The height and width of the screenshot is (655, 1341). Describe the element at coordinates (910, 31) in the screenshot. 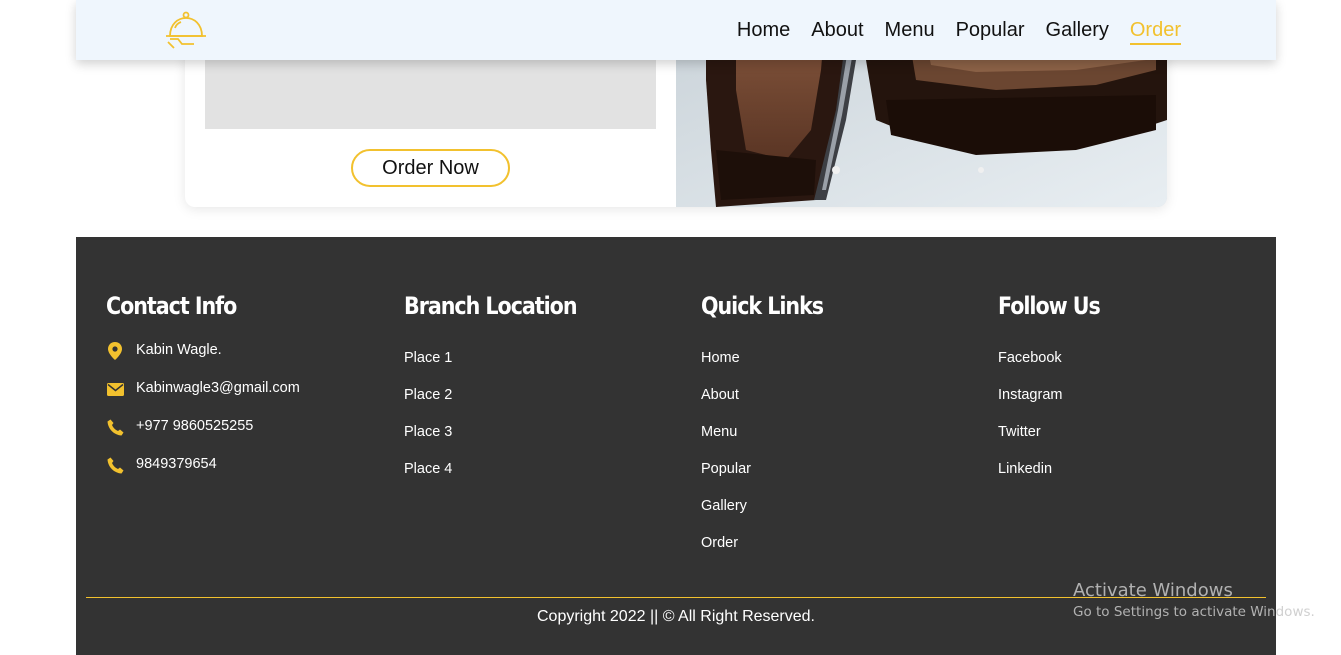

I see `nav-menu: Menu` at that location.